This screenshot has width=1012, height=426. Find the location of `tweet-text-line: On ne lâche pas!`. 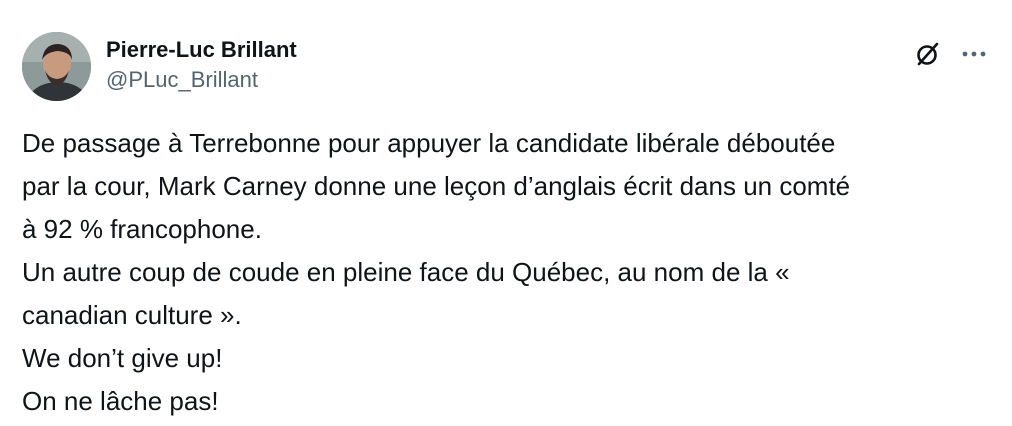

tweet-text-line: On ne lâche pas! is located at coordinates (120, 401).